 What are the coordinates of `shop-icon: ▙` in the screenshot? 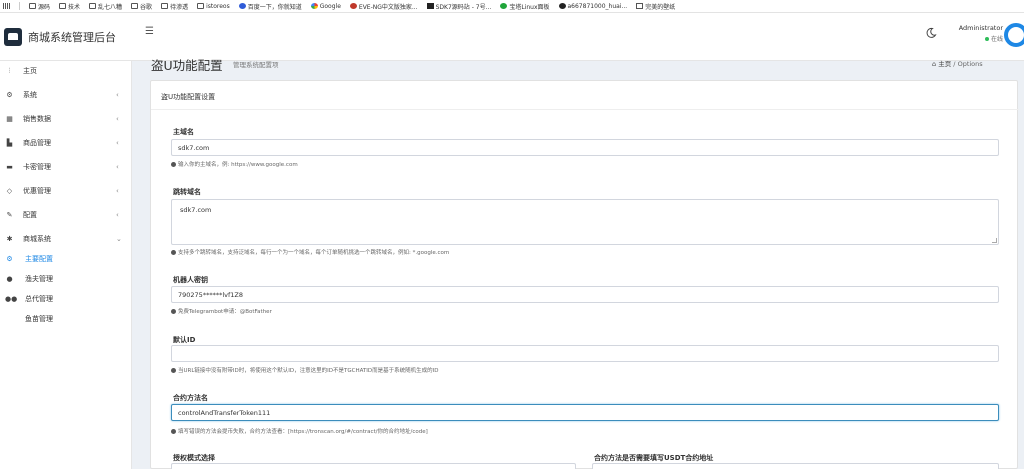 It's located at (9, 143).